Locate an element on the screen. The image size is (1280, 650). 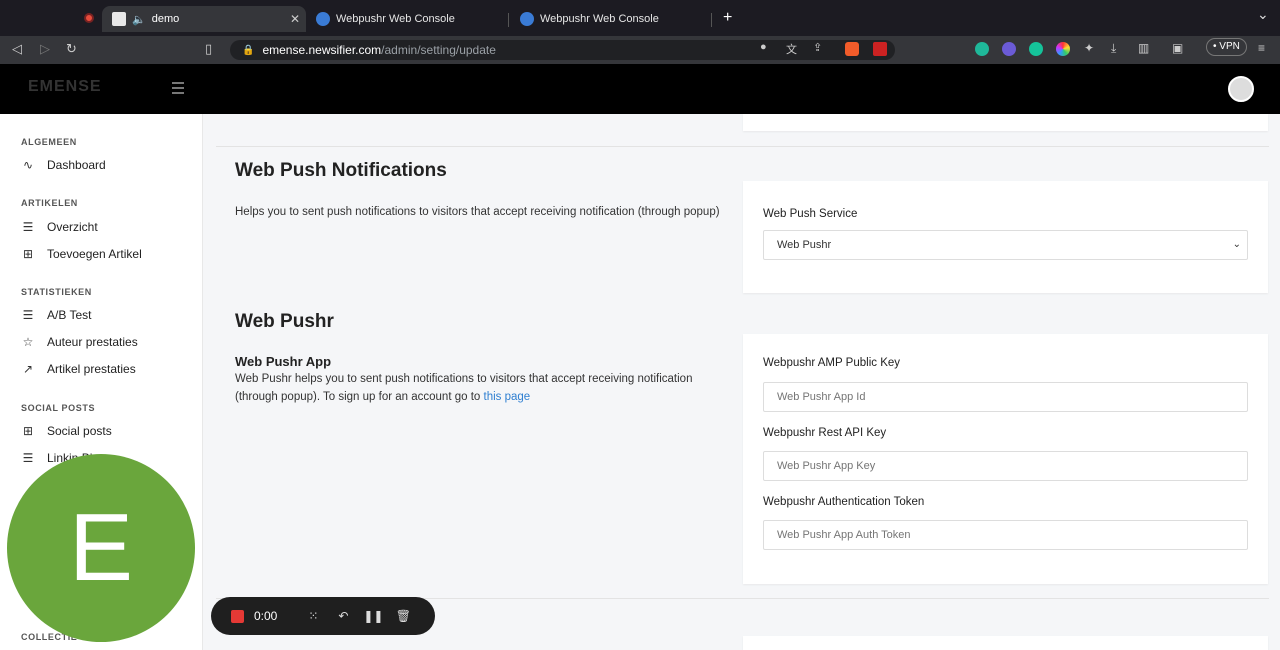
tab-webpushr-2: Webpushr Web Console is located at coordinates (610, 19).